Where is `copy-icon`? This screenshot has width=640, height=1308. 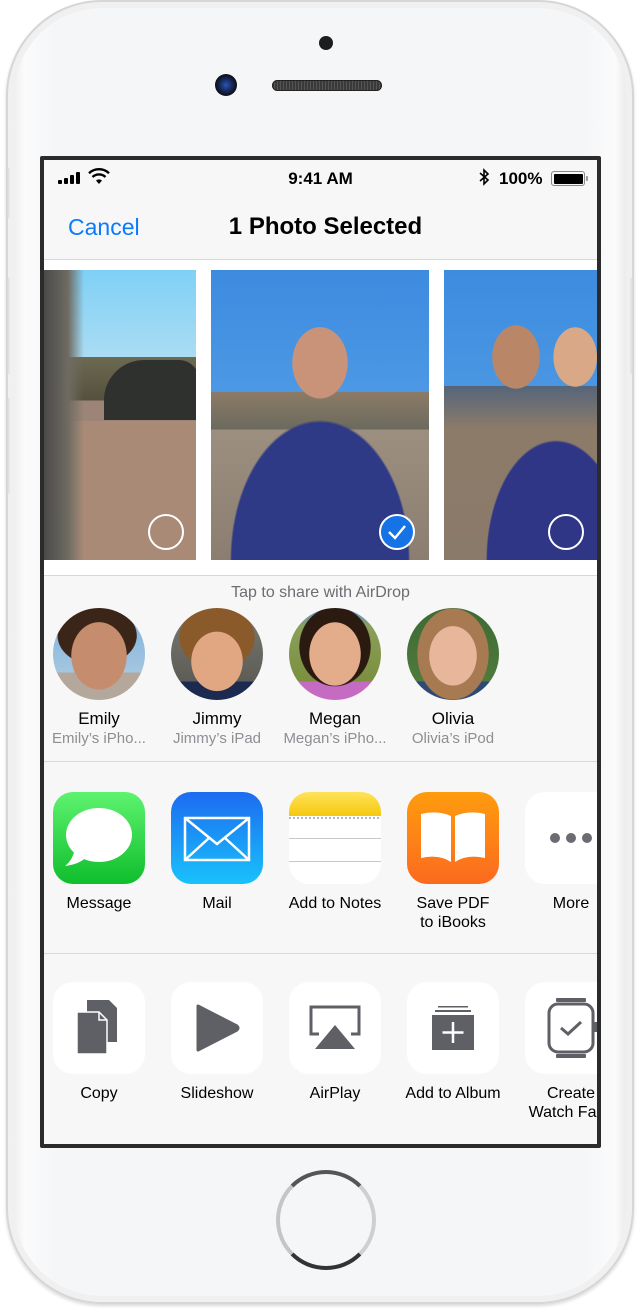 copy-icon is located at coordinates (99, 1028).